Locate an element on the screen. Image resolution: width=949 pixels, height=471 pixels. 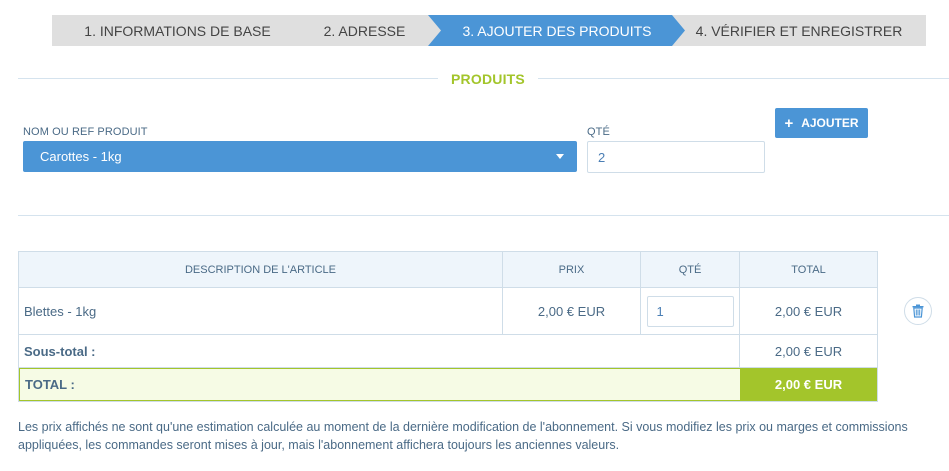
subtotal-value: 2,00 € EUR is located at coordinates (808, 351).